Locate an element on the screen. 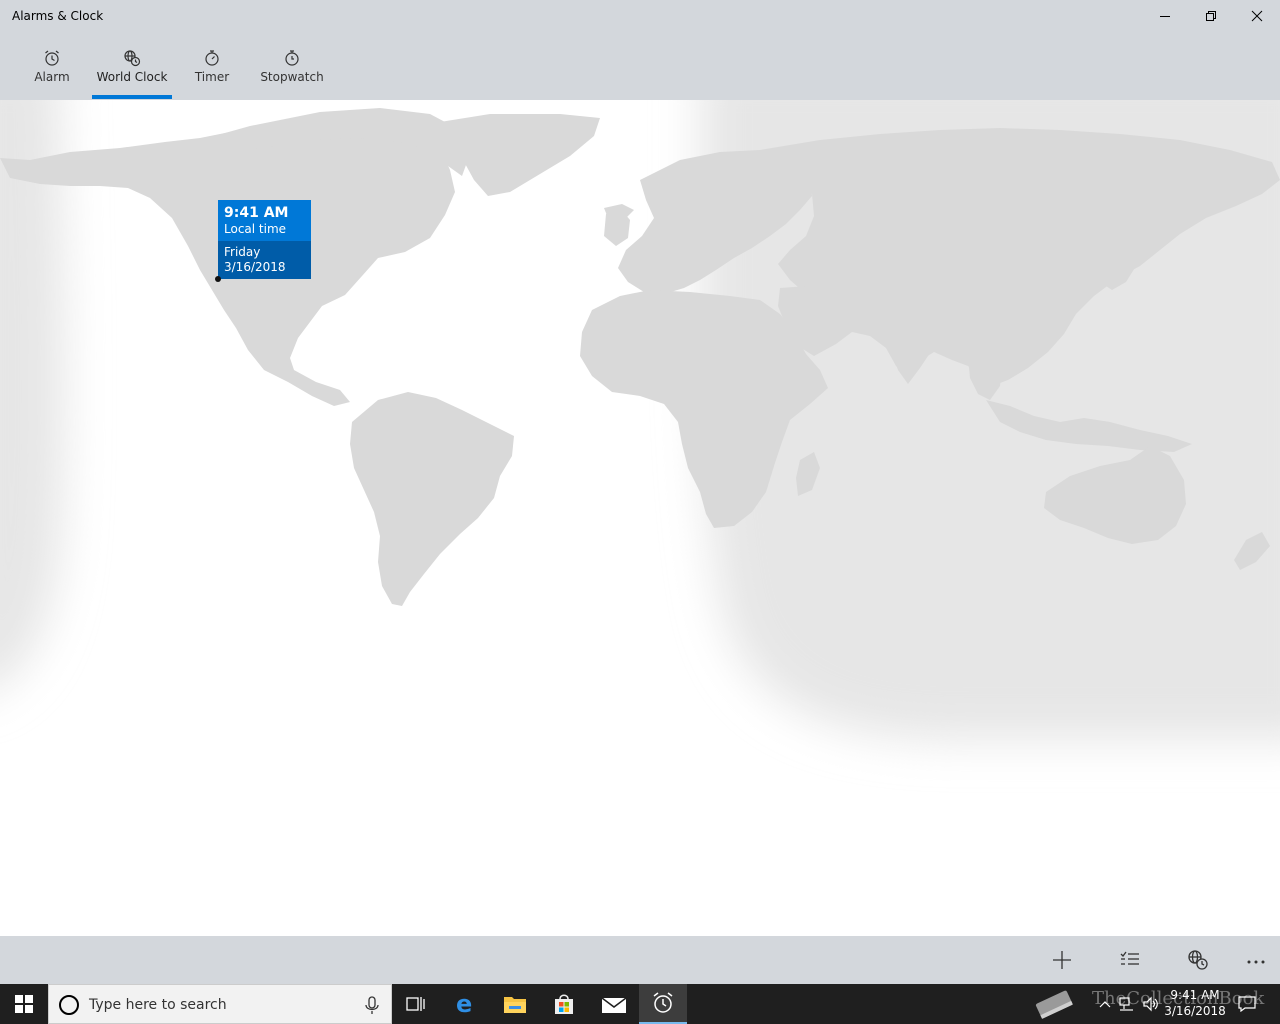 The width and height of the screenshot is (1280, 1024). edge-button: e is located at coordinates (466, 1004).